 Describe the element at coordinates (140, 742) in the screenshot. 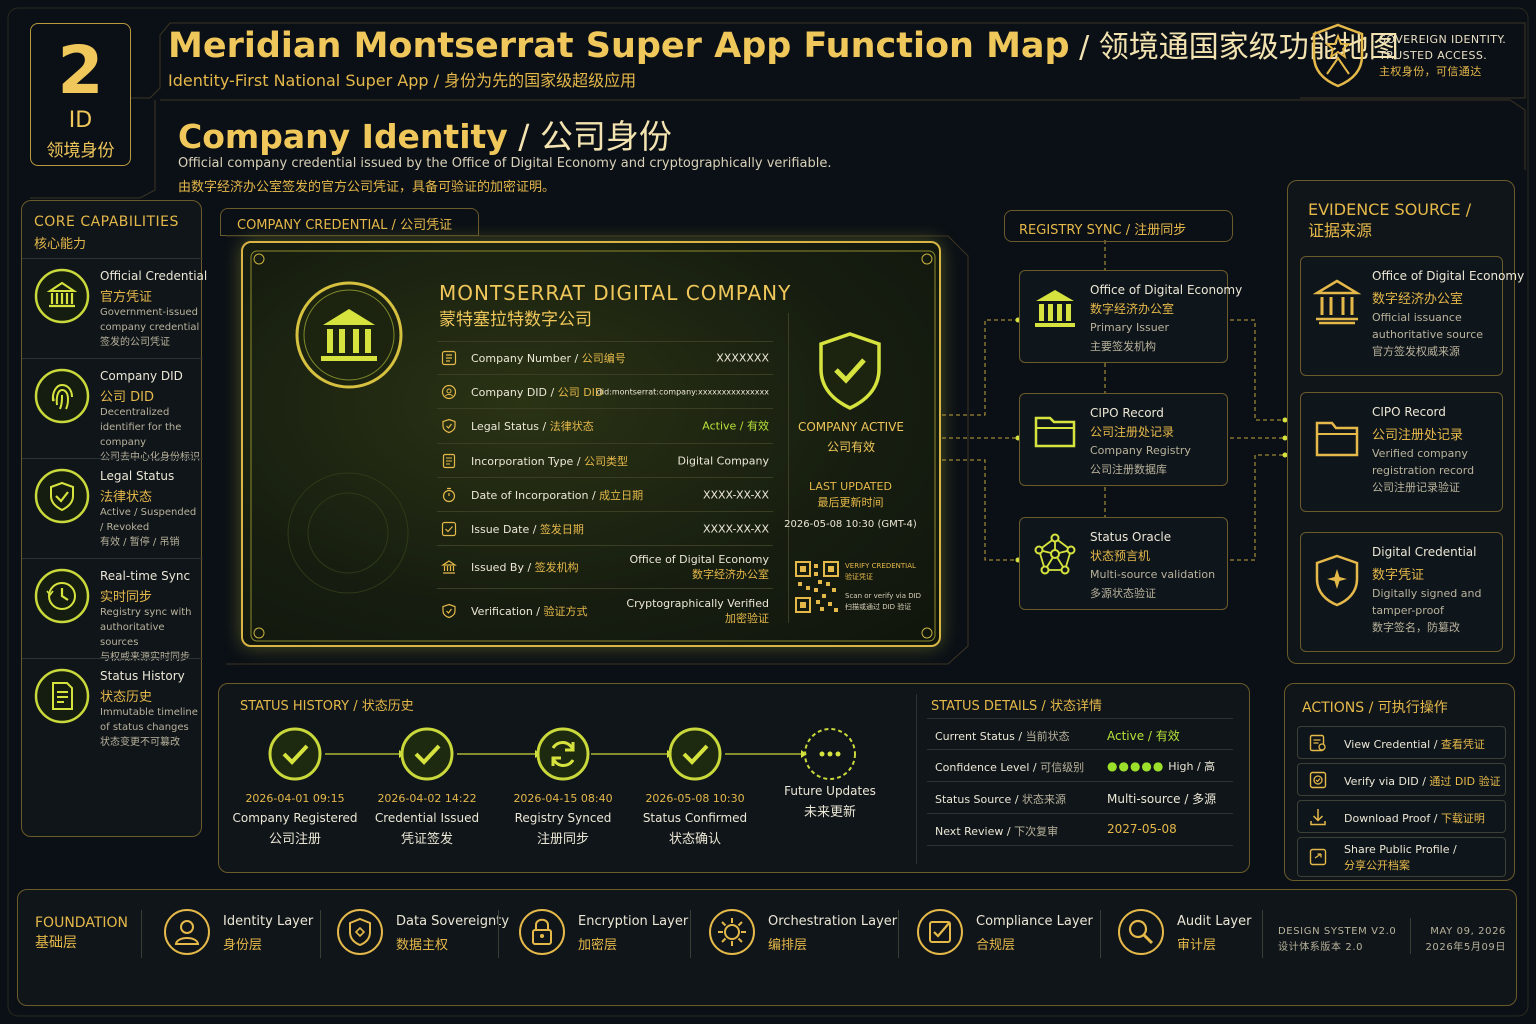

I see `cap-desc-cn: 状态变更不可篡改` at that location.